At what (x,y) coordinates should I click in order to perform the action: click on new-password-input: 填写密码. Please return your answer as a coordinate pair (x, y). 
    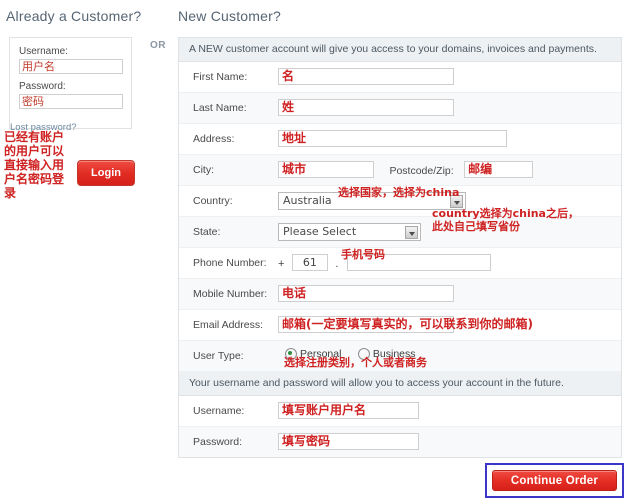
    Looking at the image, I should click on (348, 442).